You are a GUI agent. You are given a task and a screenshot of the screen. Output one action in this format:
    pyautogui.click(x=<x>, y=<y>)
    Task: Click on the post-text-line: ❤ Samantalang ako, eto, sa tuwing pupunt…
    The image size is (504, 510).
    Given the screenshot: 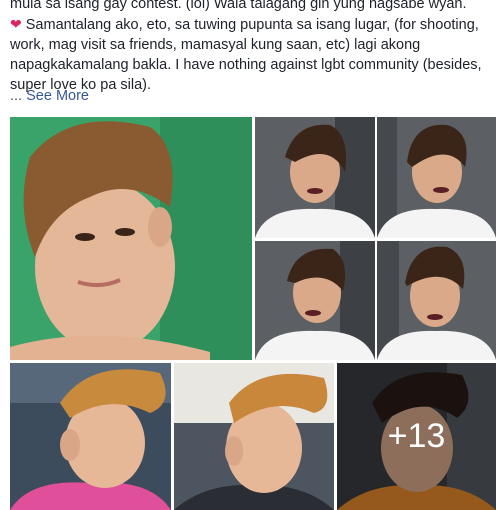 What is the action you would take?
    pyautogui.click(x=244, y=24)
    